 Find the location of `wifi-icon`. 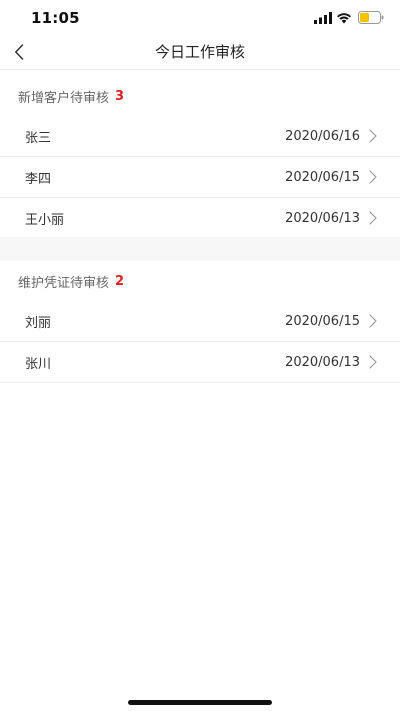

wifi-icon is located at coordinates (344, 18).